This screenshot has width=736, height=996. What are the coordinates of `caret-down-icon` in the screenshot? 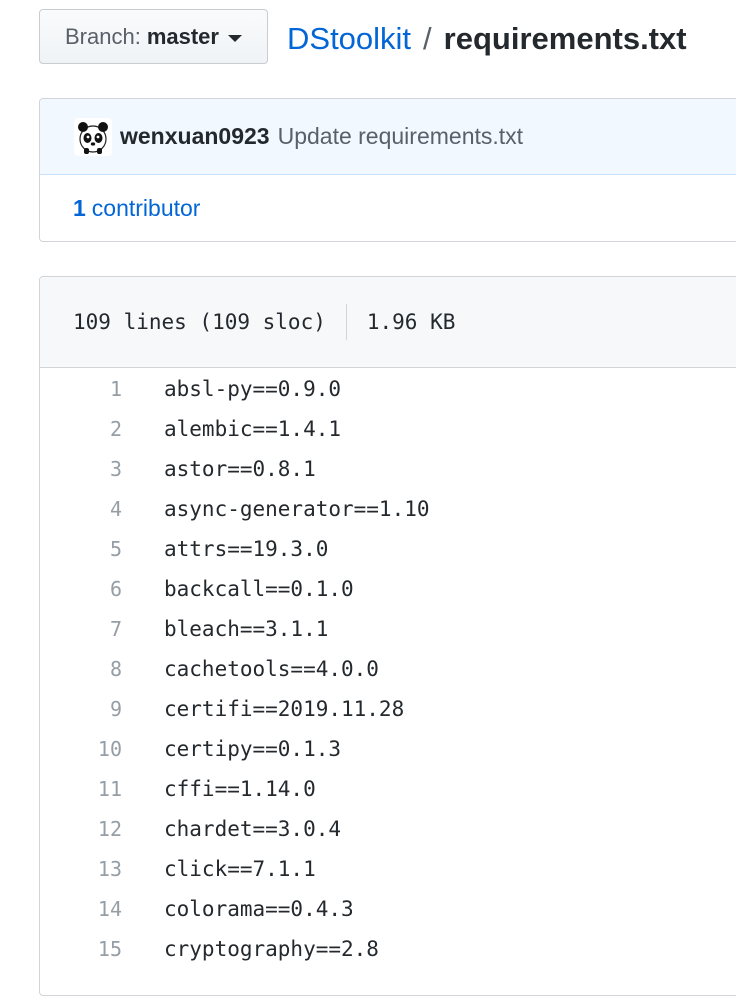 It's located at (234, 38).